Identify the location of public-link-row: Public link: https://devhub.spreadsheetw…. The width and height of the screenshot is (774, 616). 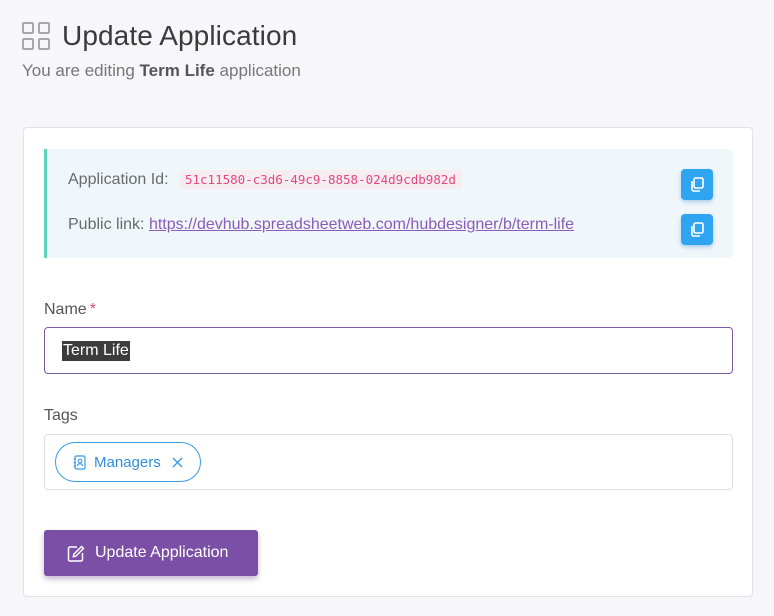
(321, 225).